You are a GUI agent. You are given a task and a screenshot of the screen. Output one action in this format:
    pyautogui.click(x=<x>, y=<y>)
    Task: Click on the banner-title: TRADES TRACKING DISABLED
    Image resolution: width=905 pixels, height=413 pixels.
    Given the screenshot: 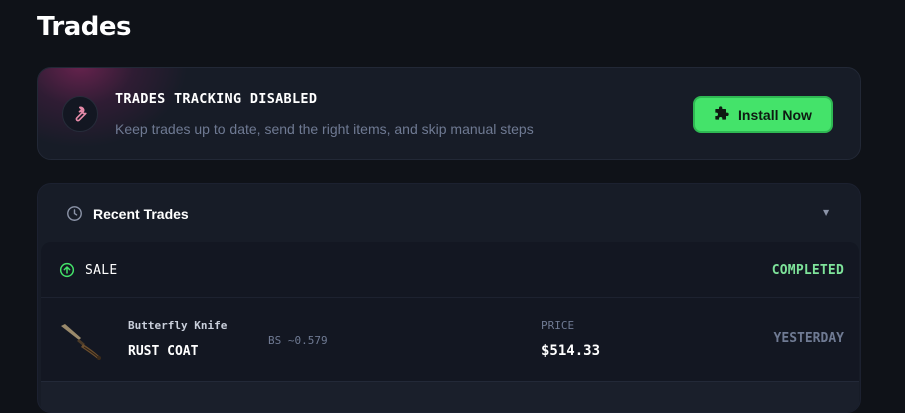 What is the action you would take?
    pyautogui.click(x=216, y=99)
    